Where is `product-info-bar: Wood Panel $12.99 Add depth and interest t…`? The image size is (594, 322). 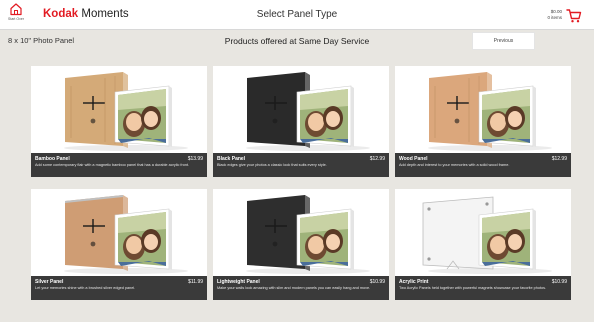 product-info-bar: Wood Panel $12.99 Add depth and interest t… is located at coordinates (483, 165).